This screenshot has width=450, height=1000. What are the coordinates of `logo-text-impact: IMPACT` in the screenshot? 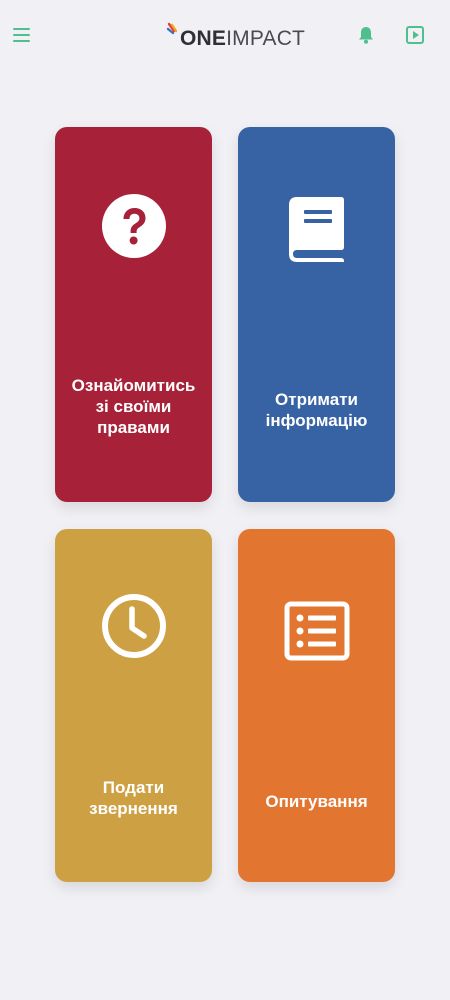 It's located at (266, 38).